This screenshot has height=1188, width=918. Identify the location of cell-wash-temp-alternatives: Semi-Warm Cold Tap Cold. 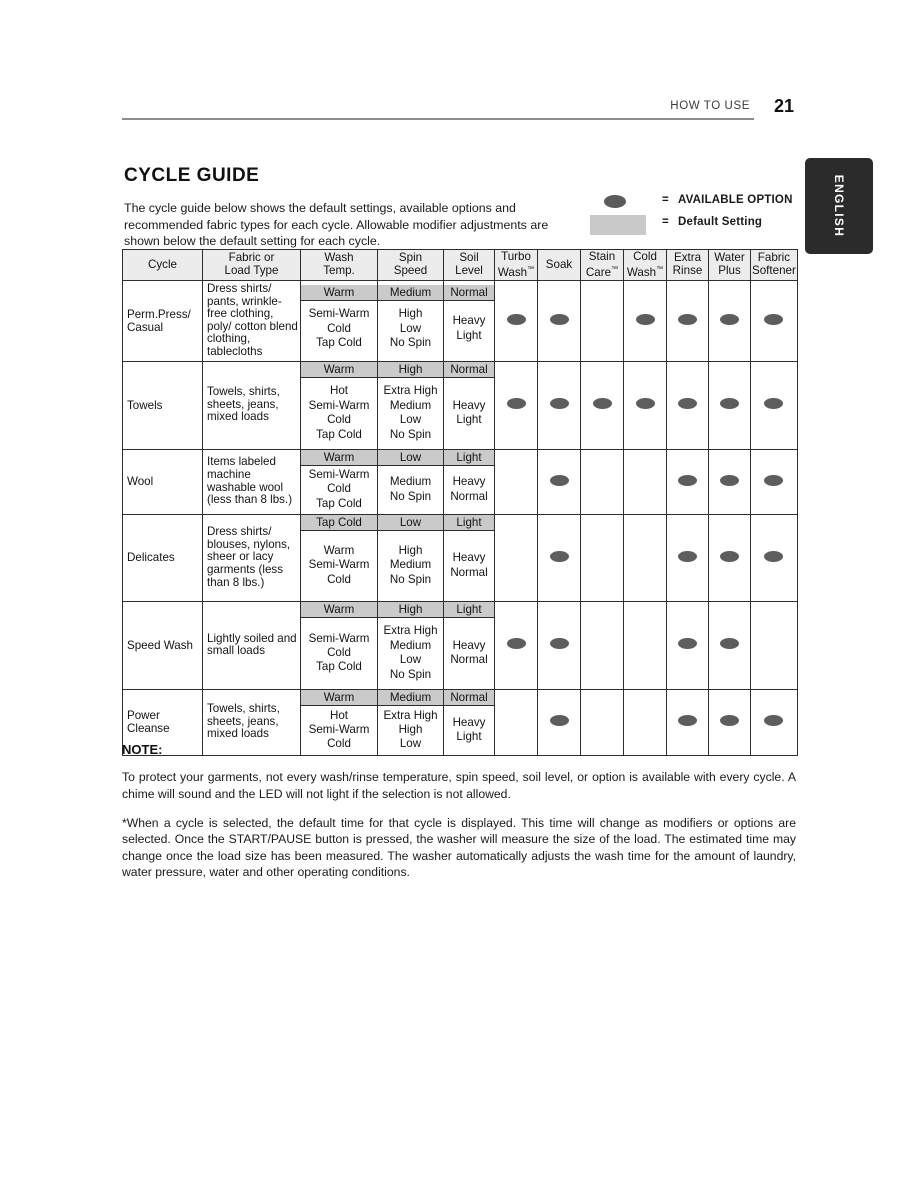
(339, 329).